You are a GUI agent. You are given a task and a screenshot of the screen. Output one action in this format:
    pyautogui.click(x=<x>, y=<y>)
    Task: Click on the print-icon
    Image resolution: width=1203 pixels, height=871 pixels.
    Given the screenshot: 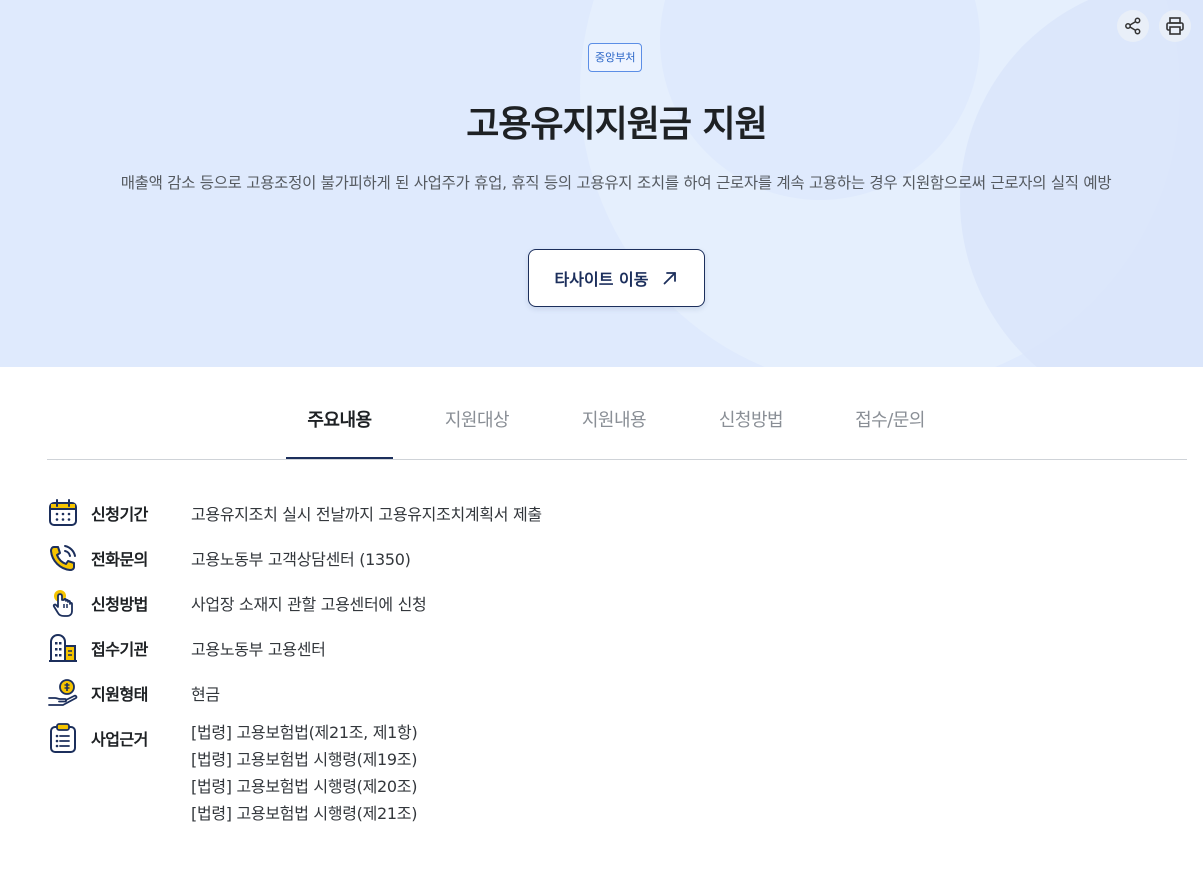 What is the action you would take?
    pyautogui.click(x=1175, y=26)
    